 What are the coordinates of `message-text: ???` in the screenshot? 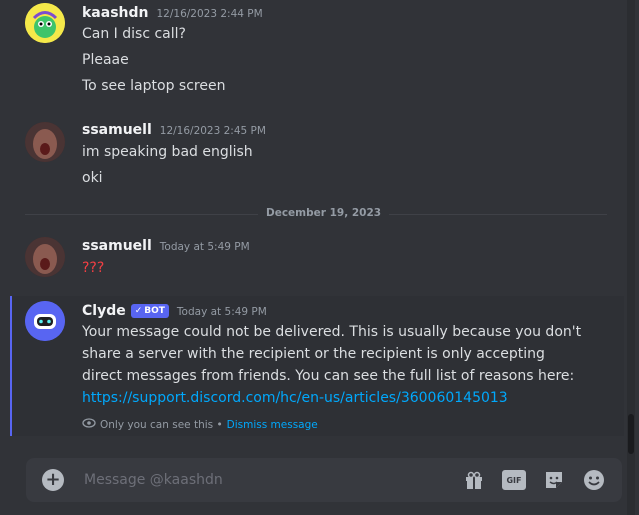 It's located at (93, 268).